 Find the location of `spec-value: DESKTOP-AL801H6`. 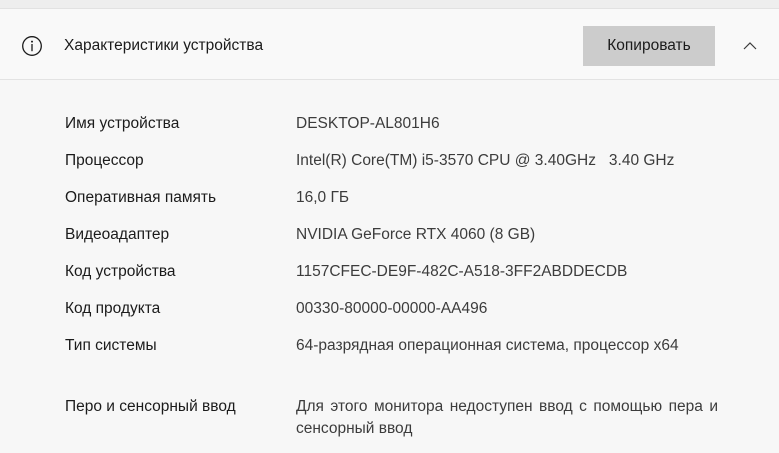

spec-value: DESKTOP-AL801H6 is located at coordinates (368, 123).